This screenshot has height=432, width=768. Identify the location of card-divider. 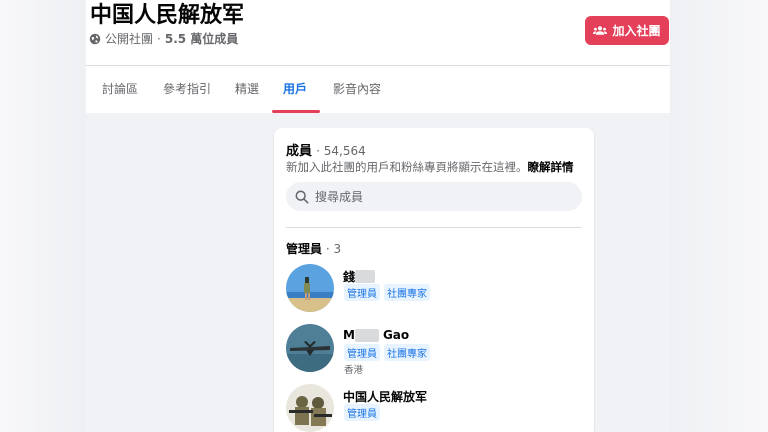
(434, 227).